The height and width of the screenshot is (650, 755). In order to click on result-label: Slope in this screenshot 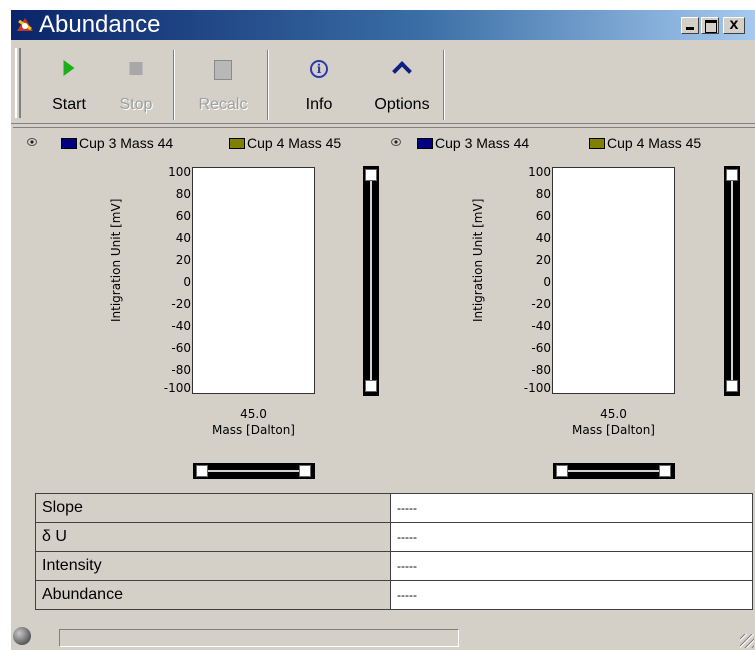, I will do `click(213, 508)`.